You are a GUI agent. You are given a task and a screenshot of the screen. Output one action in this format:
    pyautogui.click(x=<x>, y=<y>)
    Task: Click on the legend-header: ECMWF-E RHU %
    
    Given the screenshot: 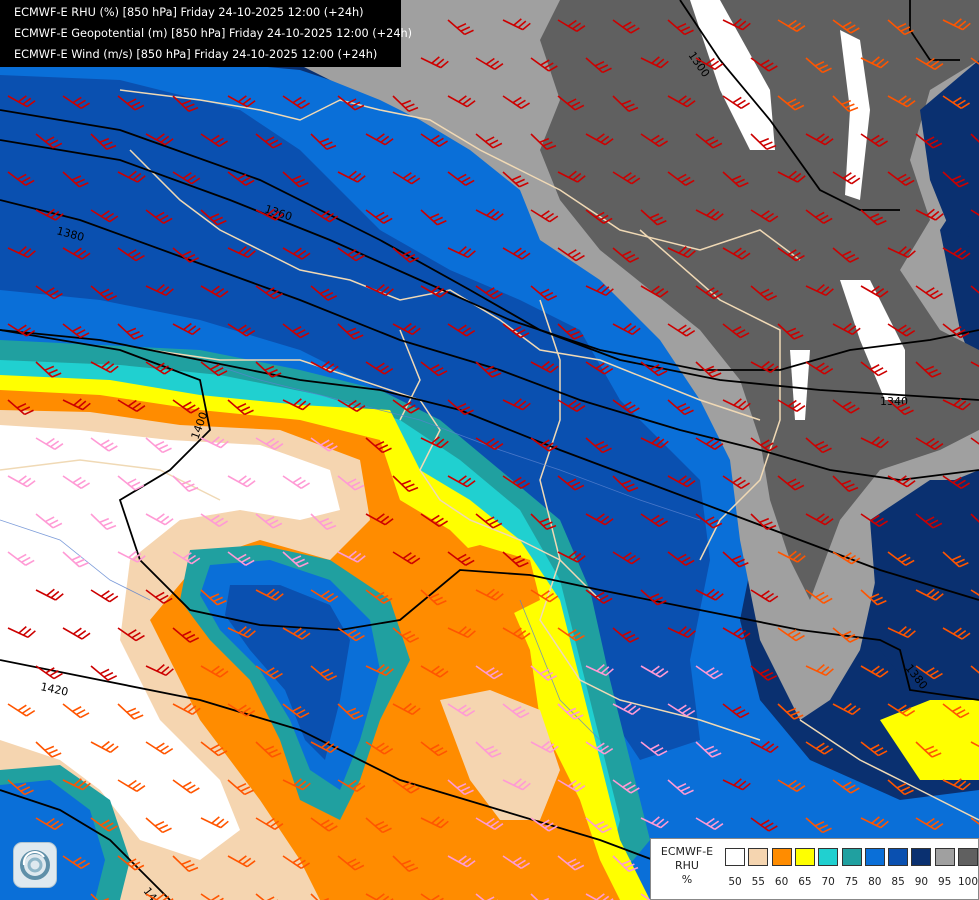 What is the action you would take?
    pyautogui.click(x=687, y=866)
    